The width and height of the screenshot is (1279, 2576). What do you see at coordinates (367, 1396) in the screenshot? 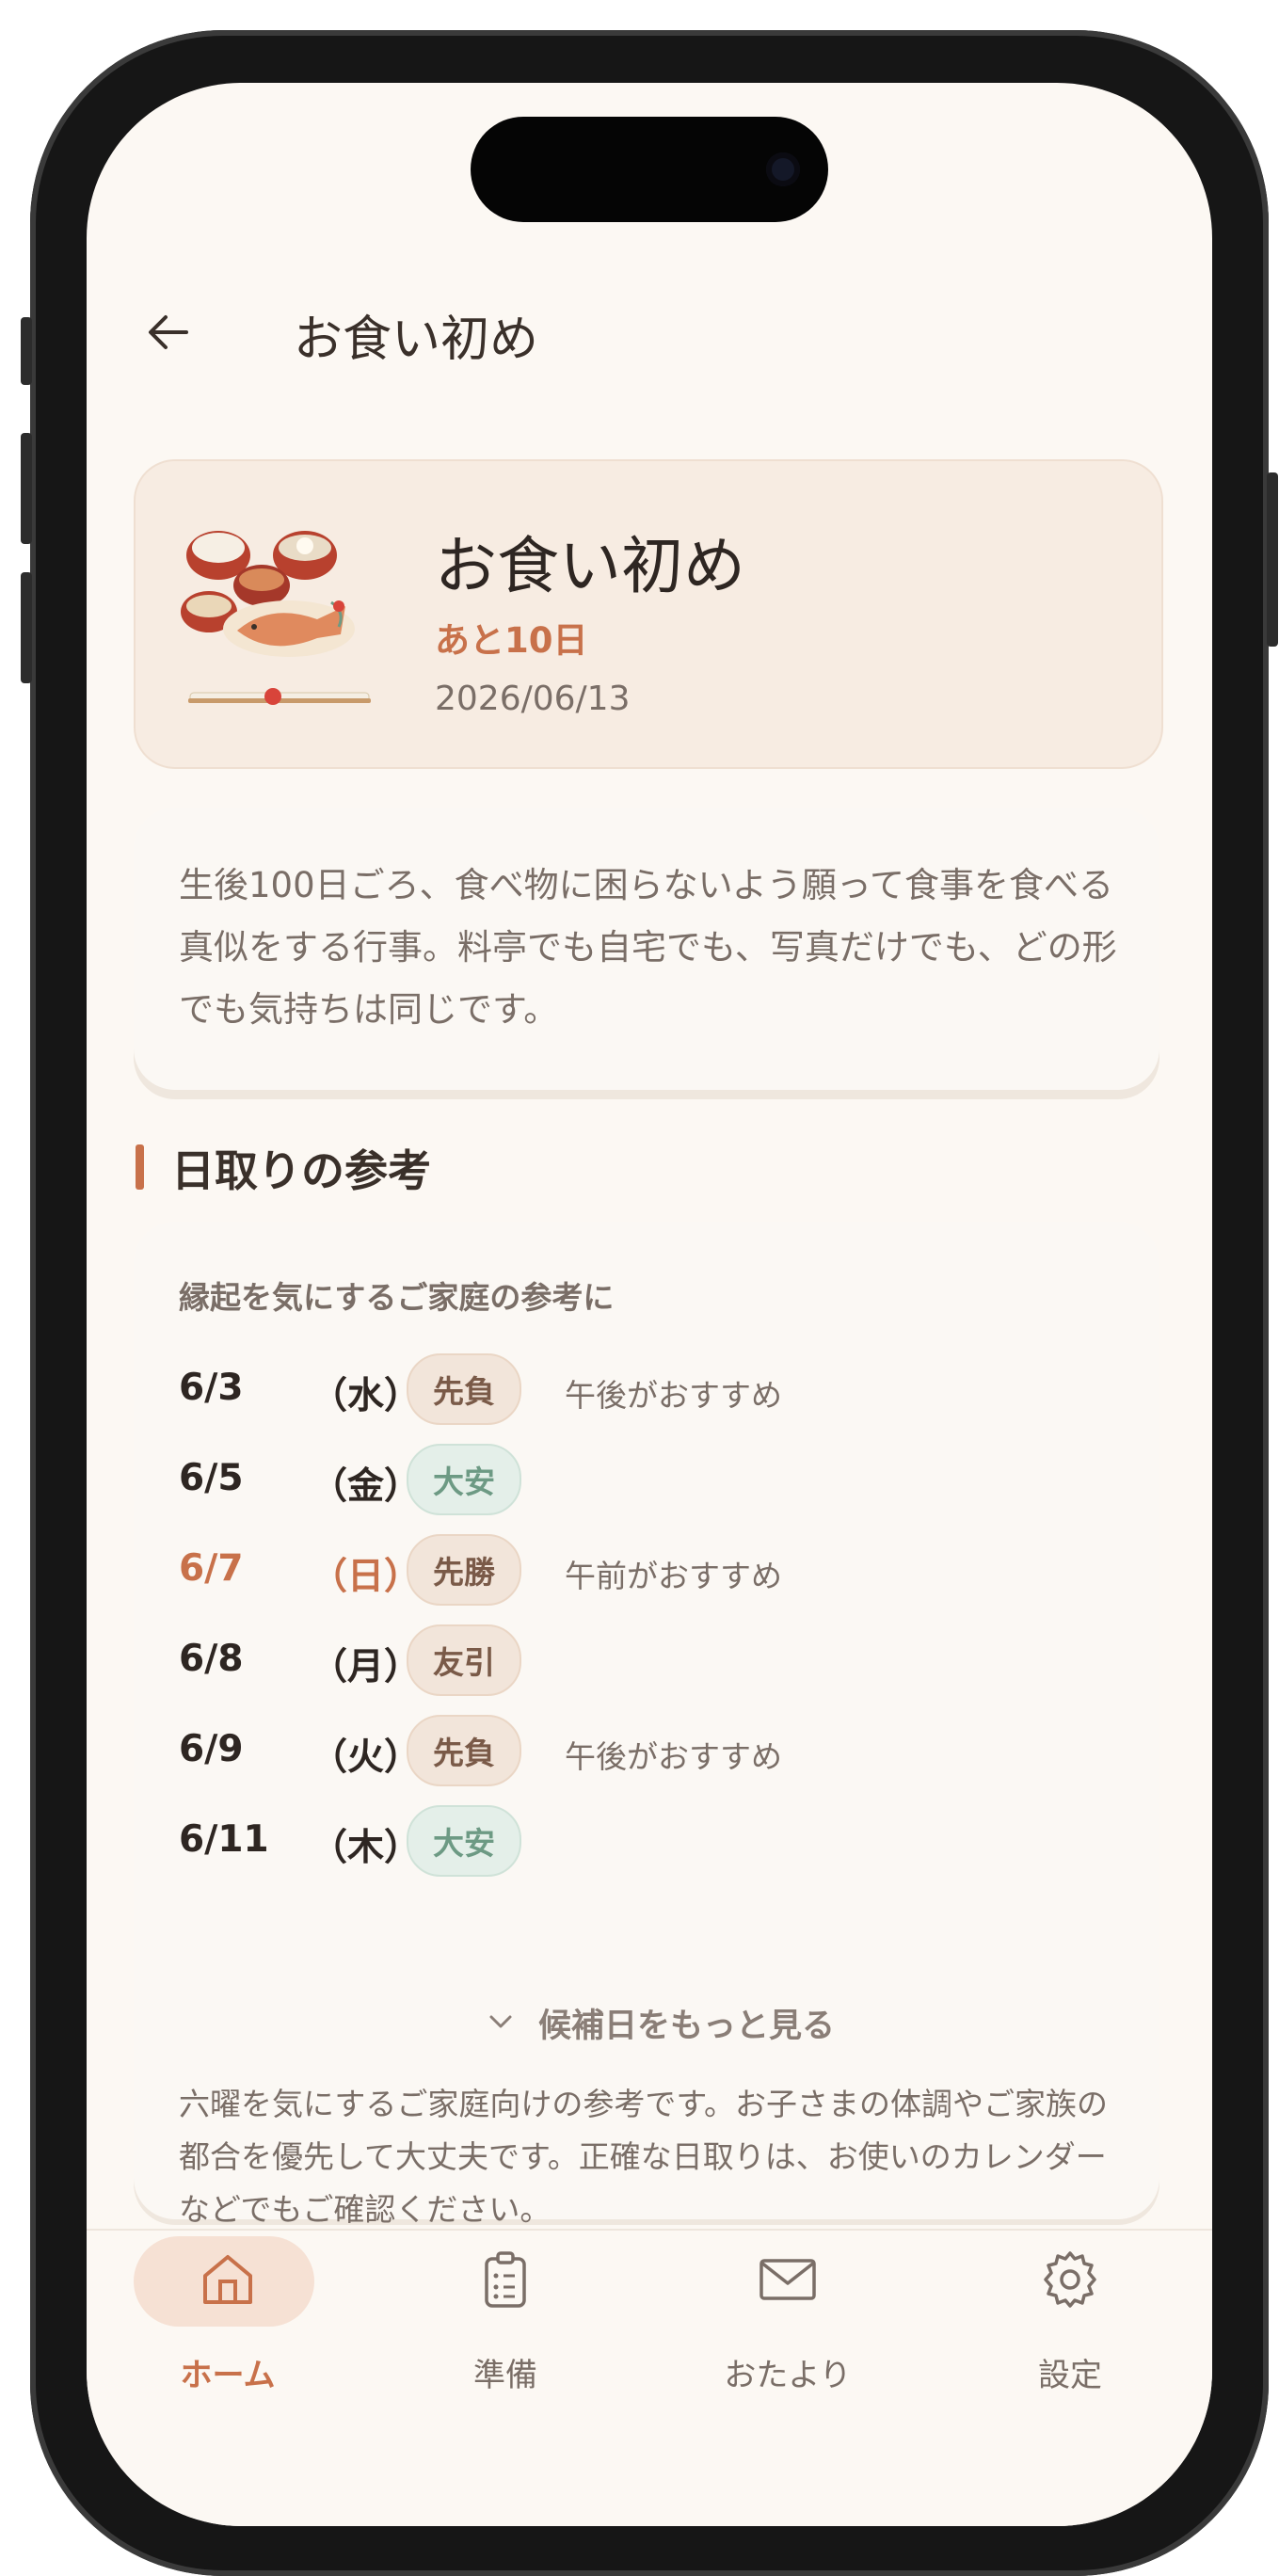
I see `weekday-value: （水）` at bounding box center [367, 1396].